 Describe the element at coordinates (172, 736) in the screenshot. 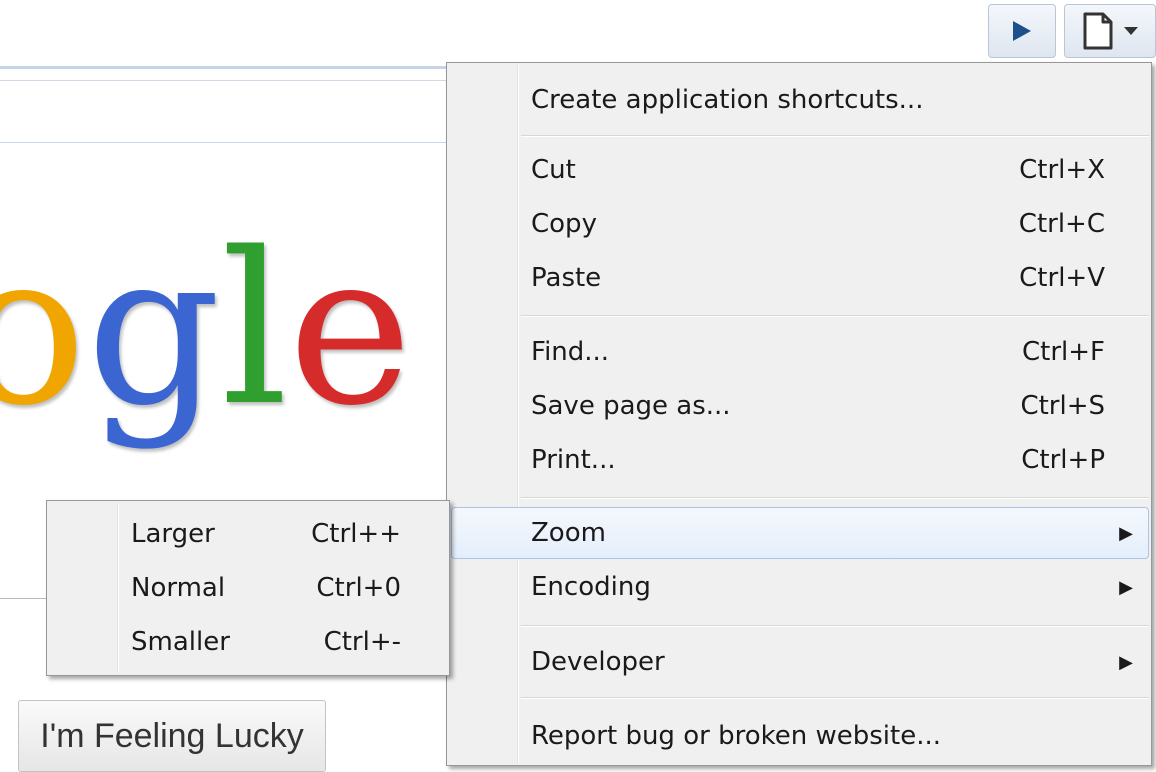

I see `feeling-lucky-button: I'm Feeling Lucky` at that location.